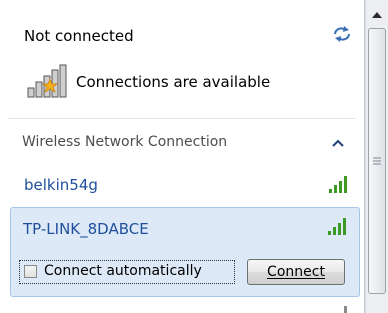 This screenshot has height=313, width=388. What do you see at coordinates (185, 307) in the screenshot?
I see `network-item-partial` at bounding box center [185, 307].